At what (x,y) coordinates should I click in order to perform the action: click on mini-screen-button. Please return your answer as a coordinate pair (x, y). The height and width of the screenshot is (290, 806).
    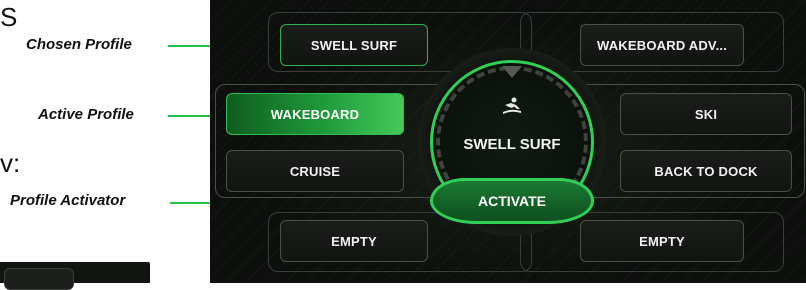
    Looking at the image, I should click on (39, 279).